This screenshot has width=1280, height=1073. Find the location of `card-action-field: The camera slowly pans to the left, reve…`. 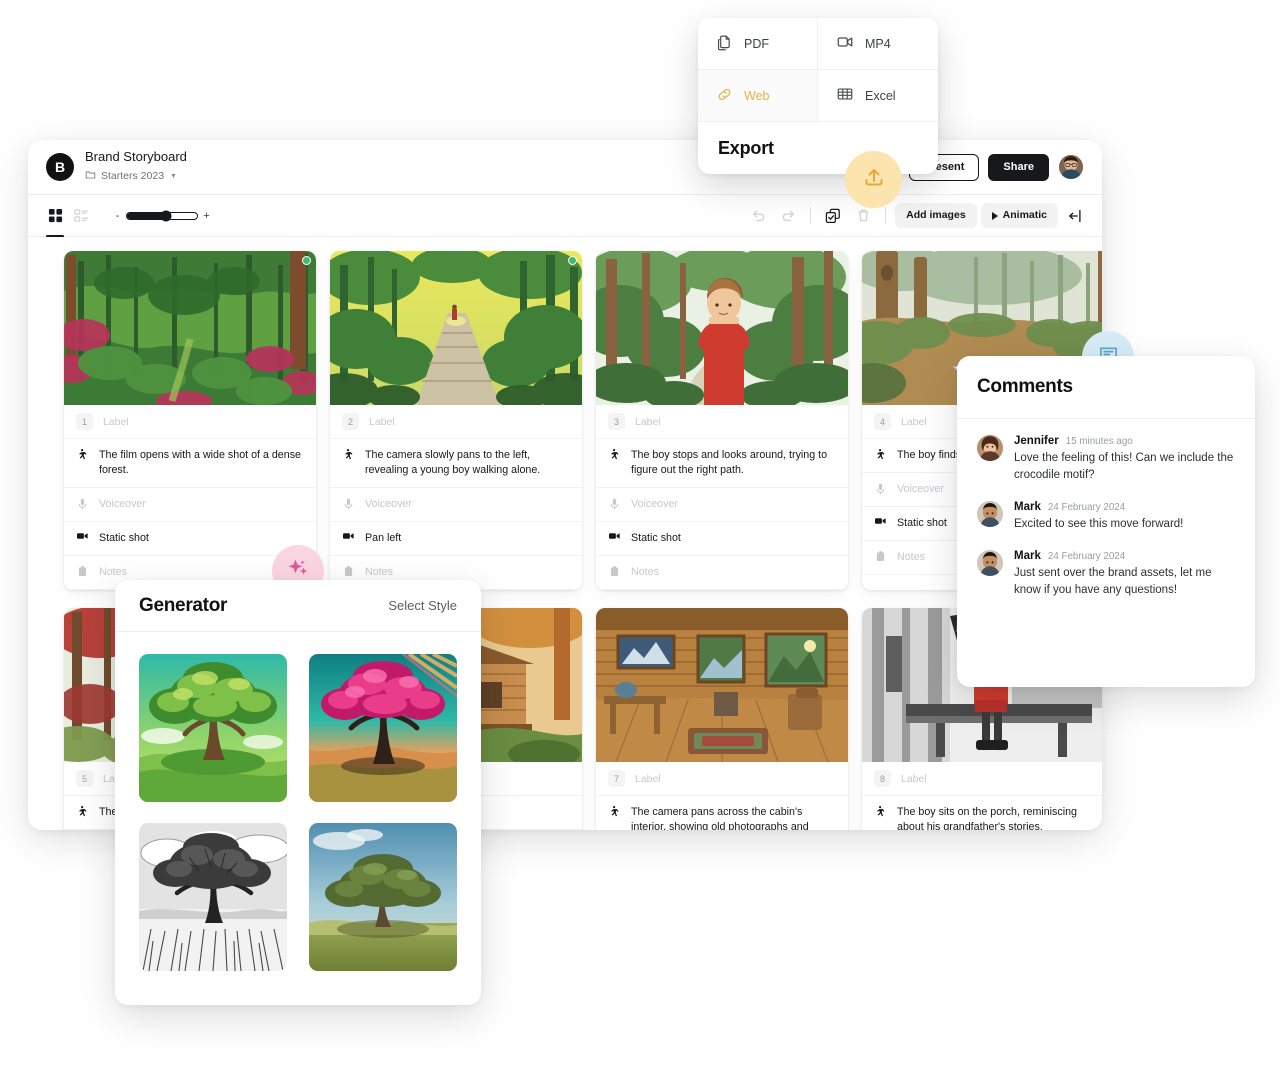

card-action-field: The camera slowly pans to the left, reve… is located at coordinates (456, 463).